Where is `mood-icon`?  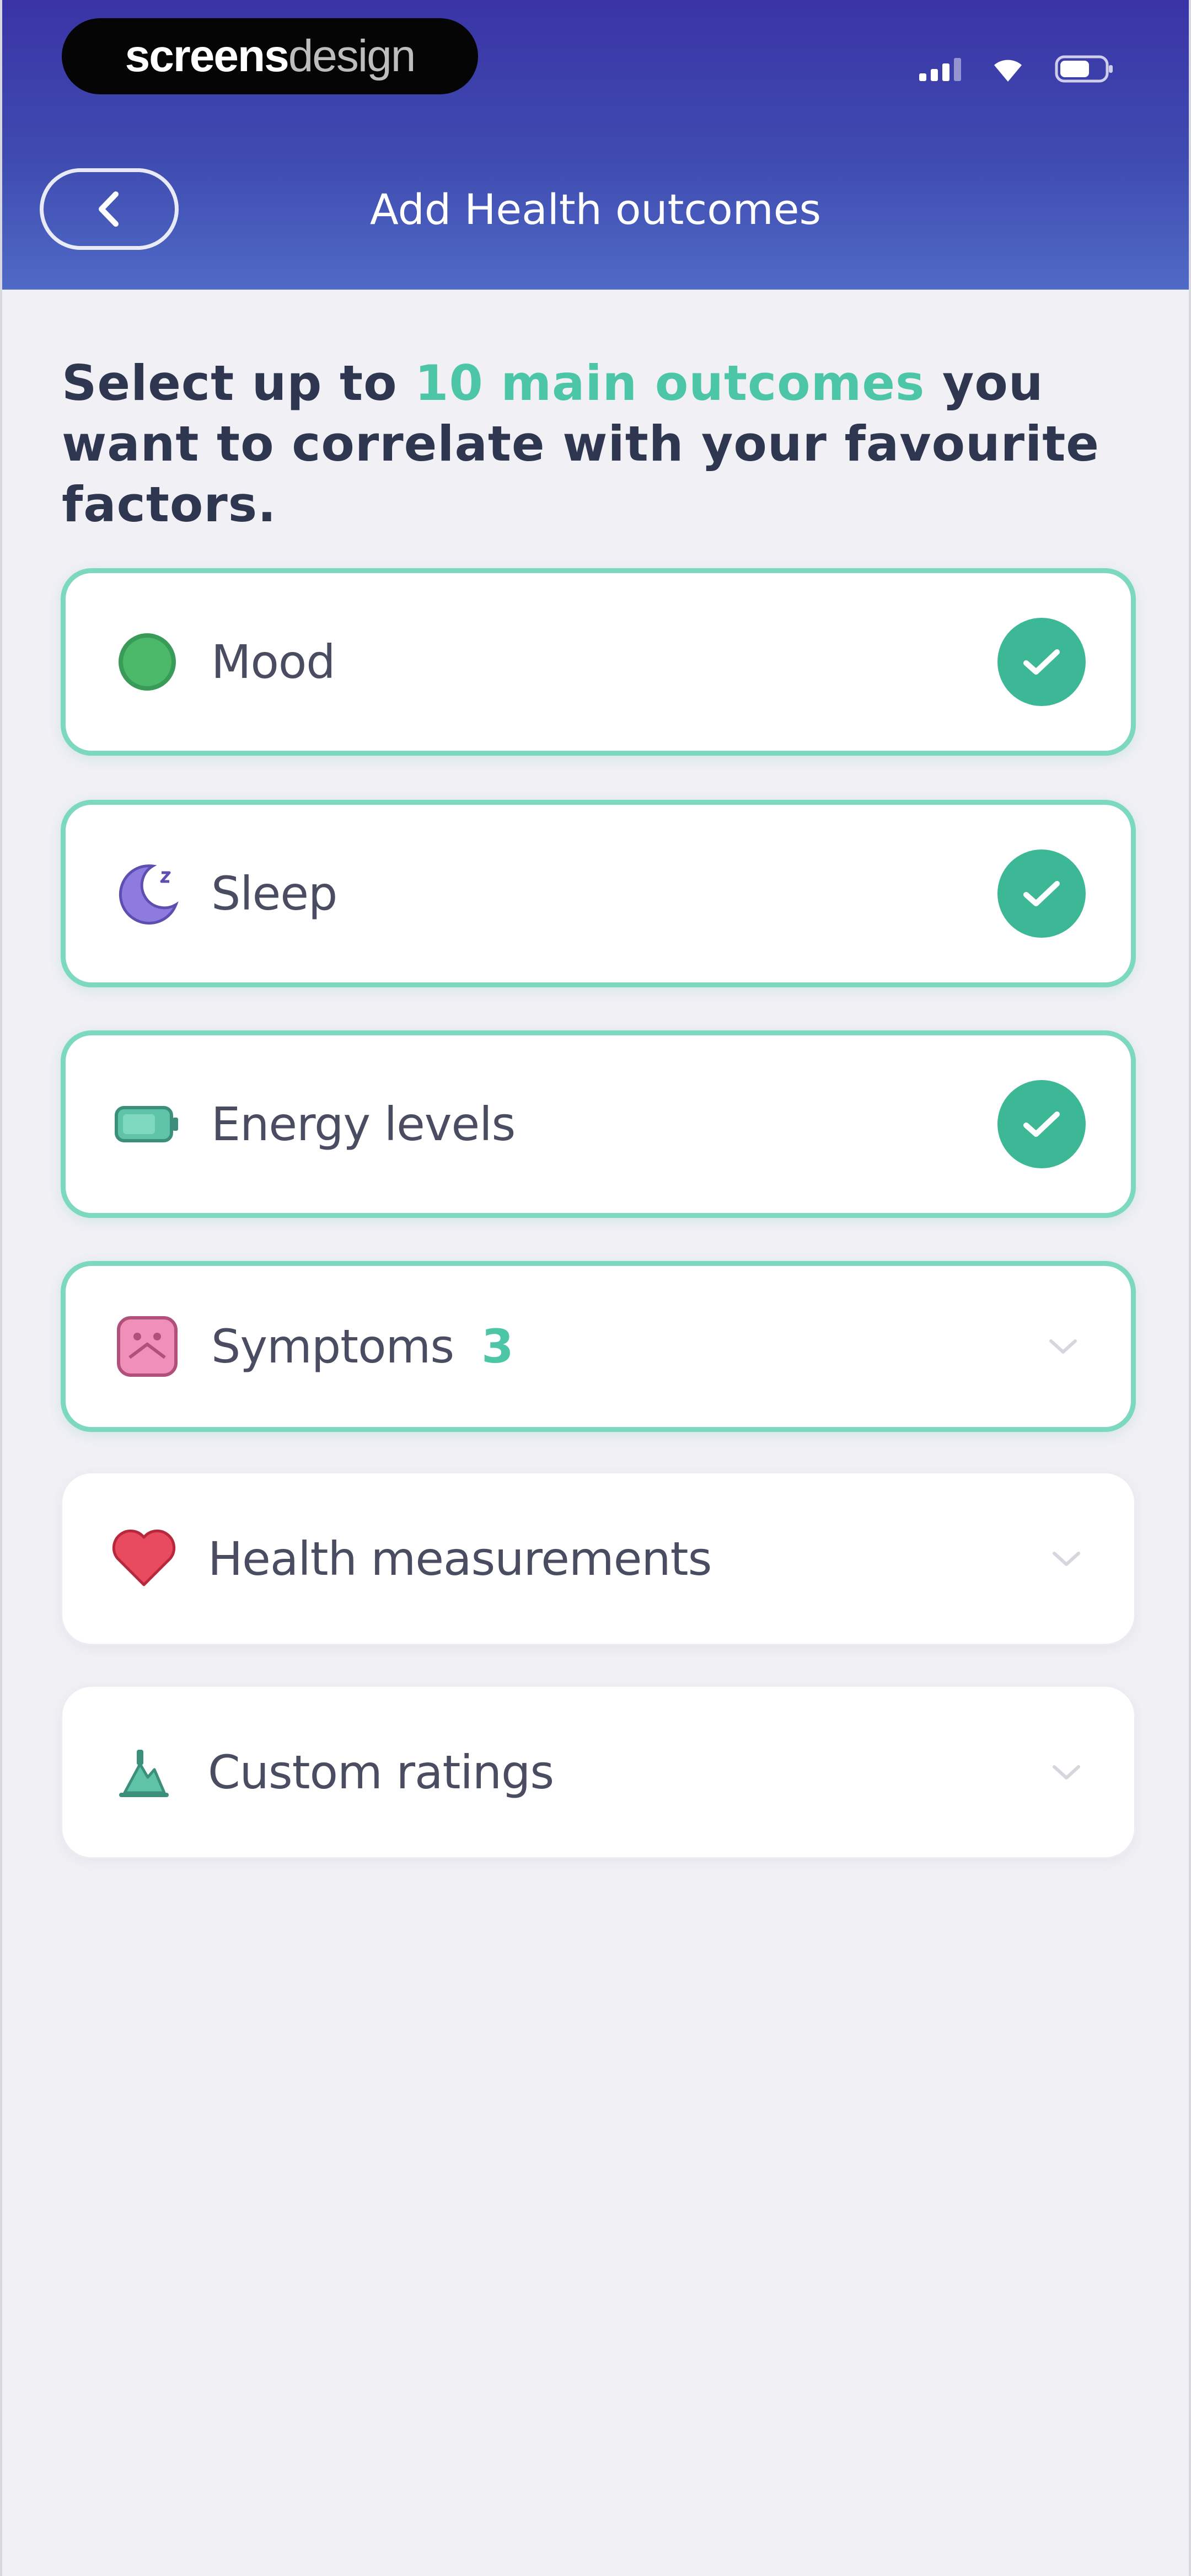 mood-icon is located at coordinates (147, 662).